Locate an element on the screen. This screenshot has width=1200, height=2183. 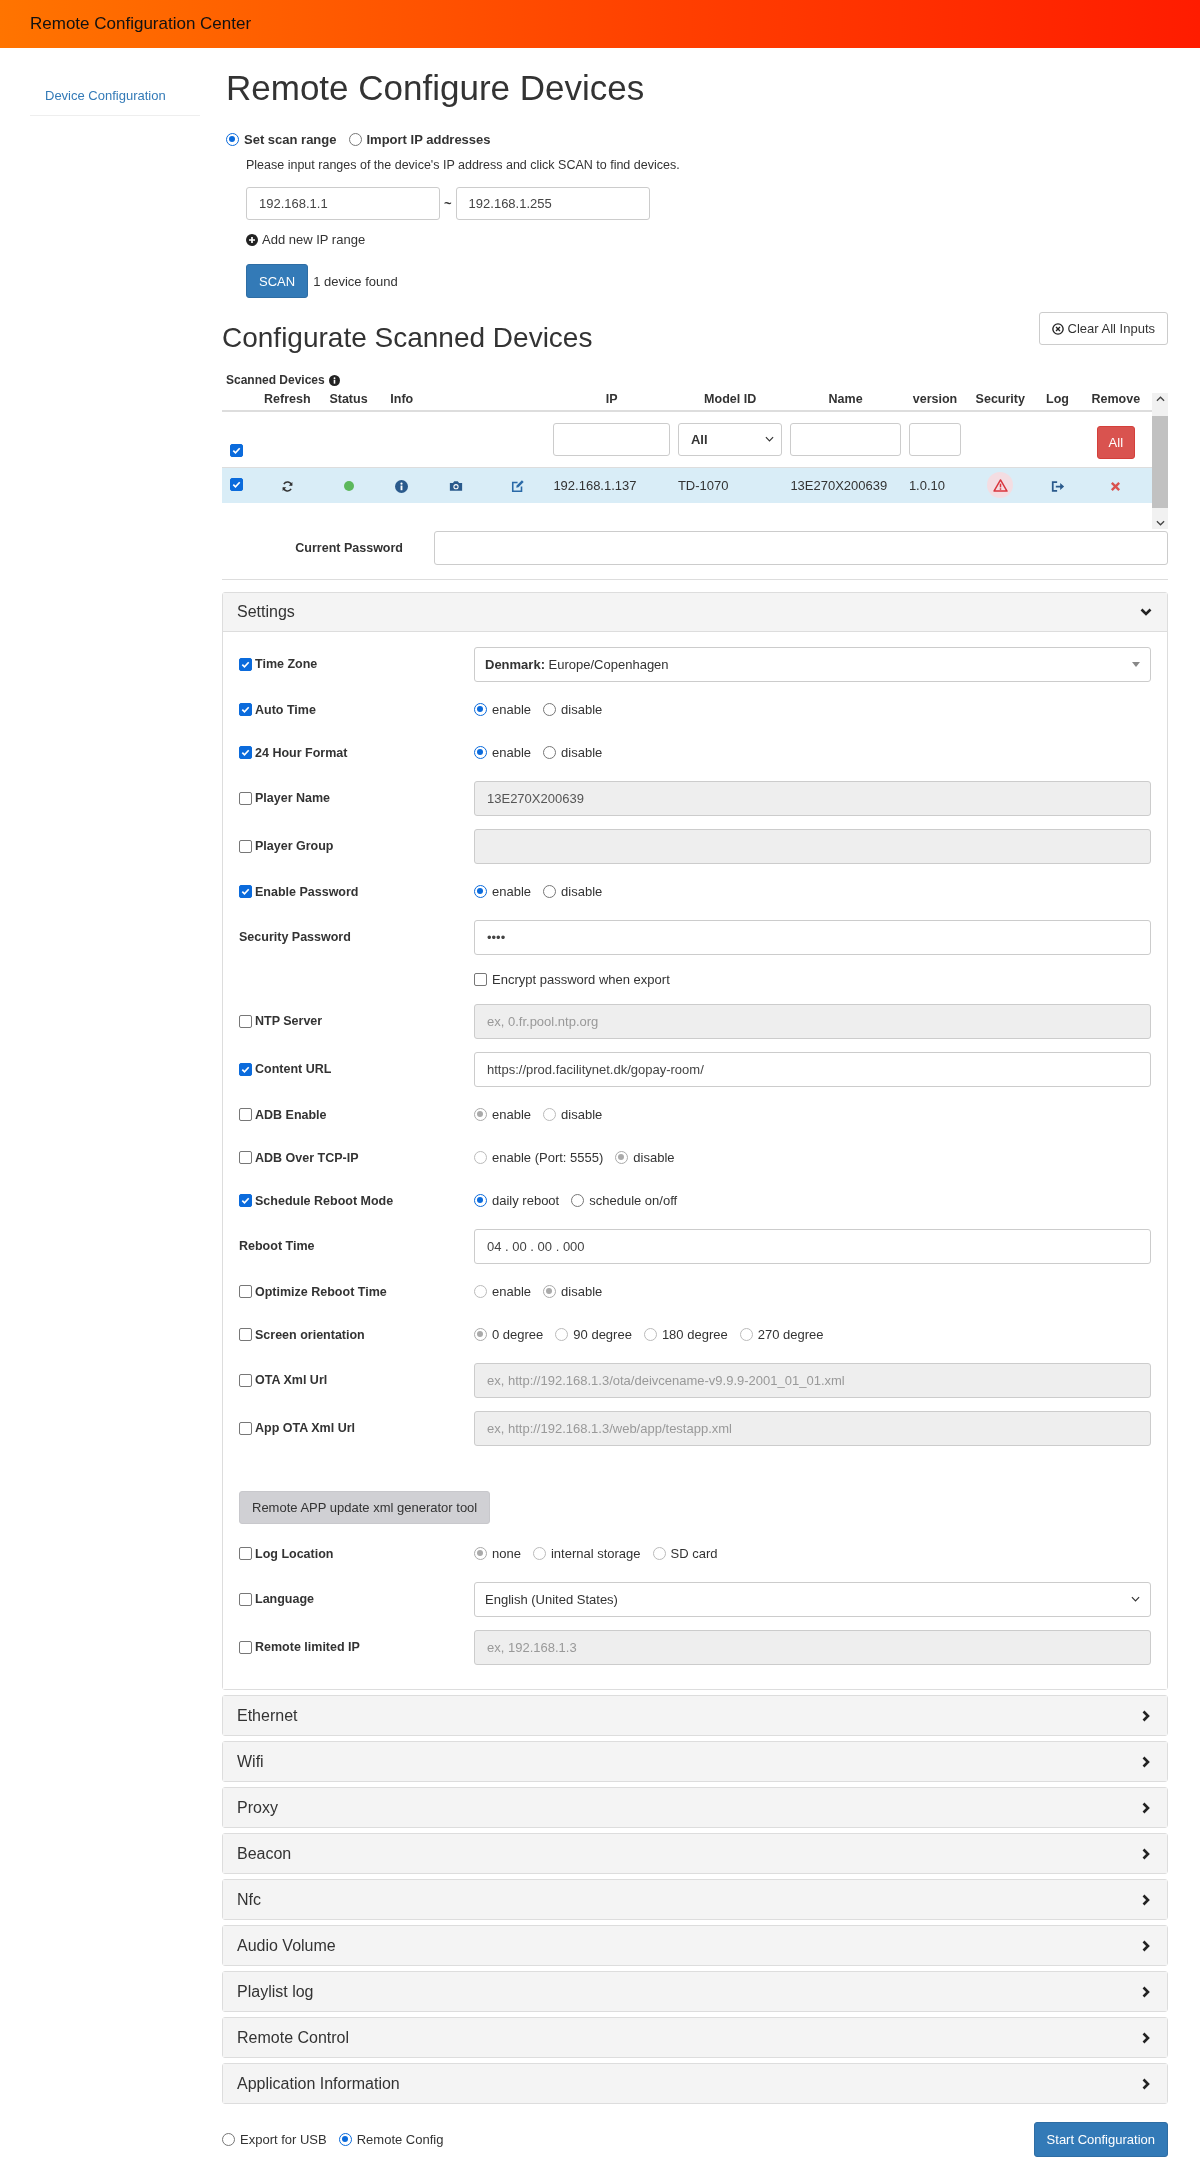
field-label: OTA Xml Url is located at coordinates (291, 1380).